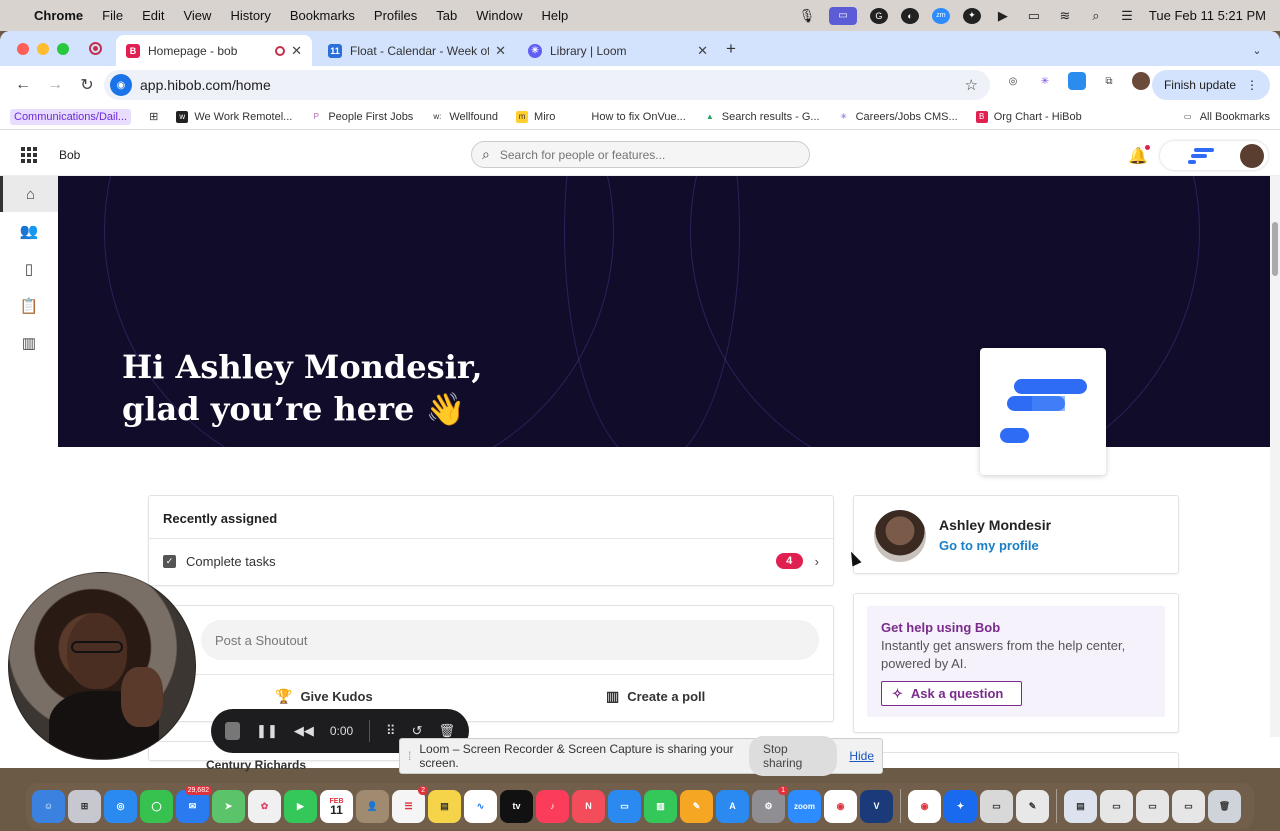 This screenshot has width=1280, height=831. What do you see at coordinates (971, 85) in the screenshot?
I see `bookmark-star-icon: ☆` at bounding box center [971, 85].